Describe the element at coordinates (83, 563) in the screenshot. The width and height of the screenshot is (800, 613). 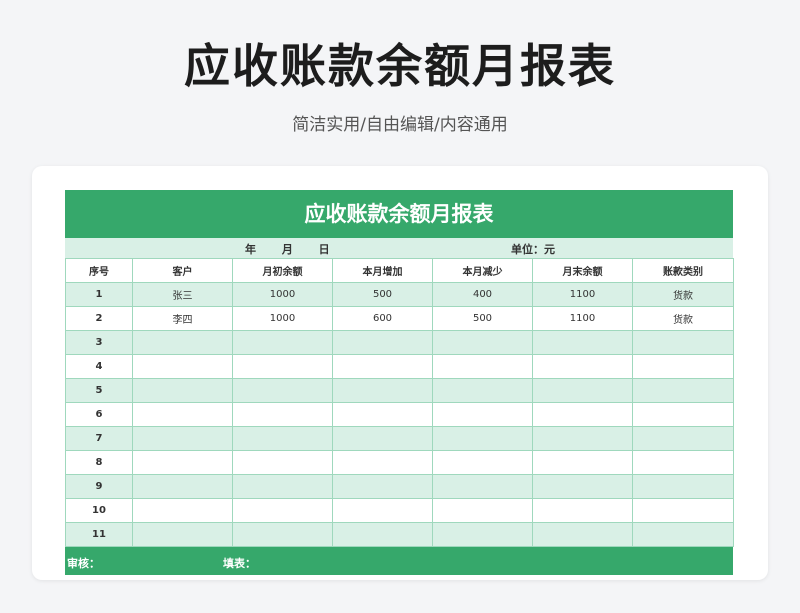
I see `reviewer-label: 审核：` at that location.